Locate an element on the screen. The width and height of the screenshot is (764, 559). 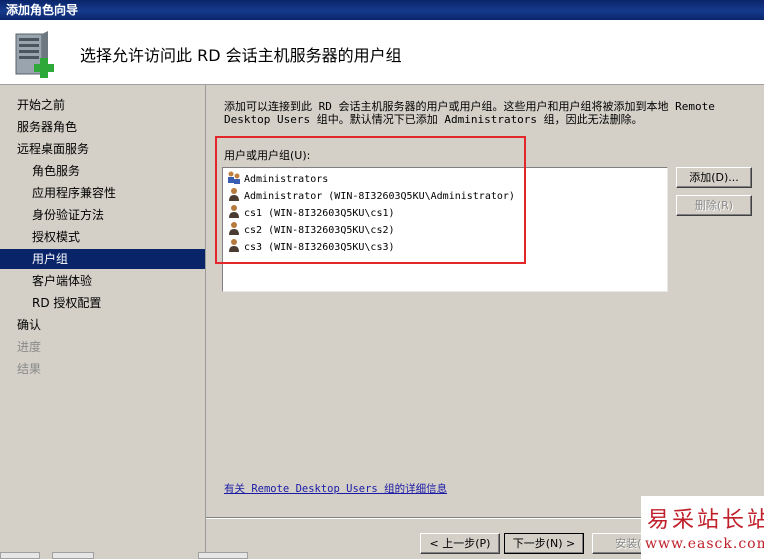
entry-text: cs2 (WIN-8I32603Q5KU\cs2) is located at coordinates (319, 230).